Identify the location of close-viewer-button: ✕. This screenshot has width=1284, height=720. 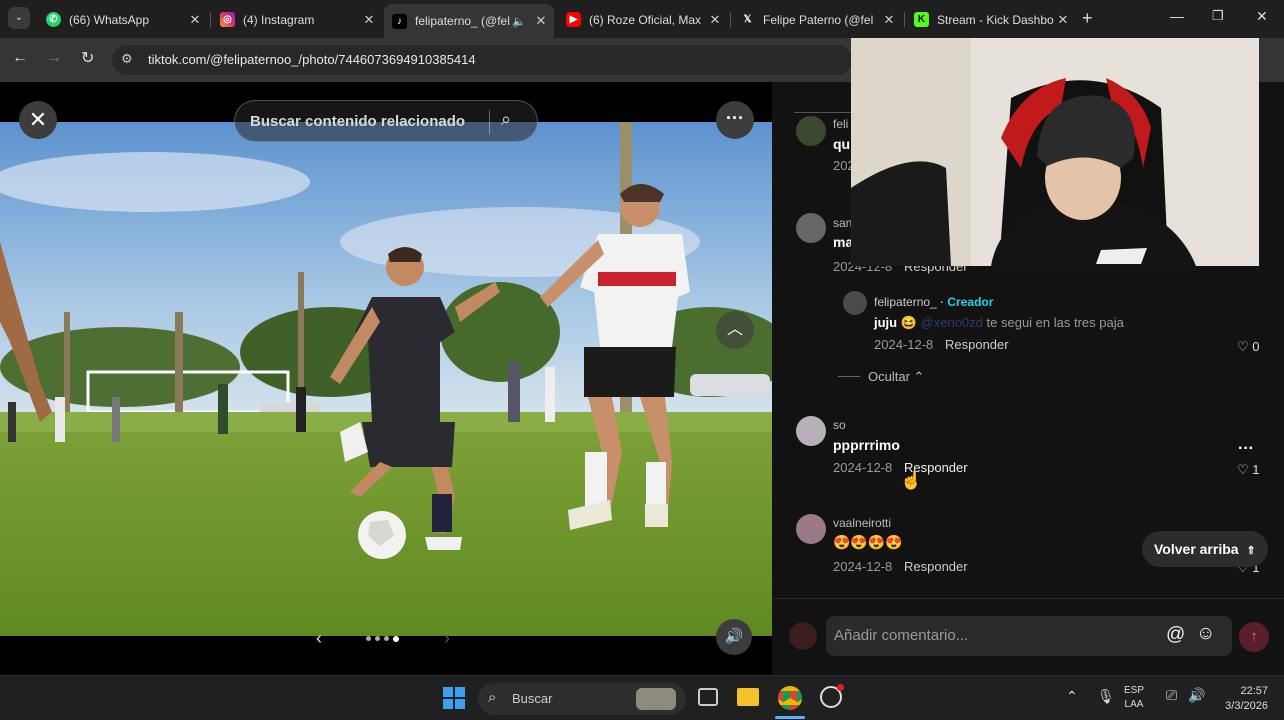
(38, 120).